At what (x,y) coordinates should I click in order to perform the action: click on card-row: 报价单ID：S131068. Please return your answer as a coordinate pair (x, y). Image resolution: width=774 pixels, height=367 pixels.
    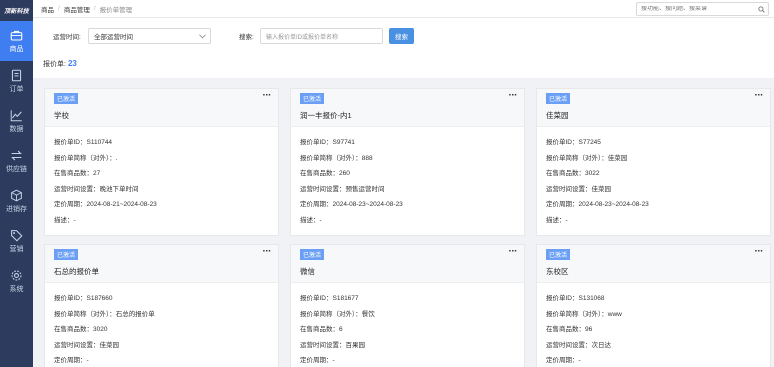
    Looking at the image, I should click on (575, 298).